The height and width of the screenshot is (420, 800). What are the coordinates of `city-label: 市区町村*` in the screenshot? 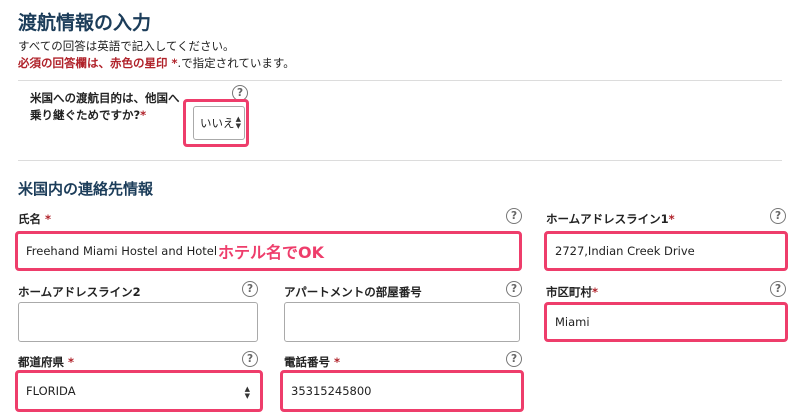 It's located at (572, 292).